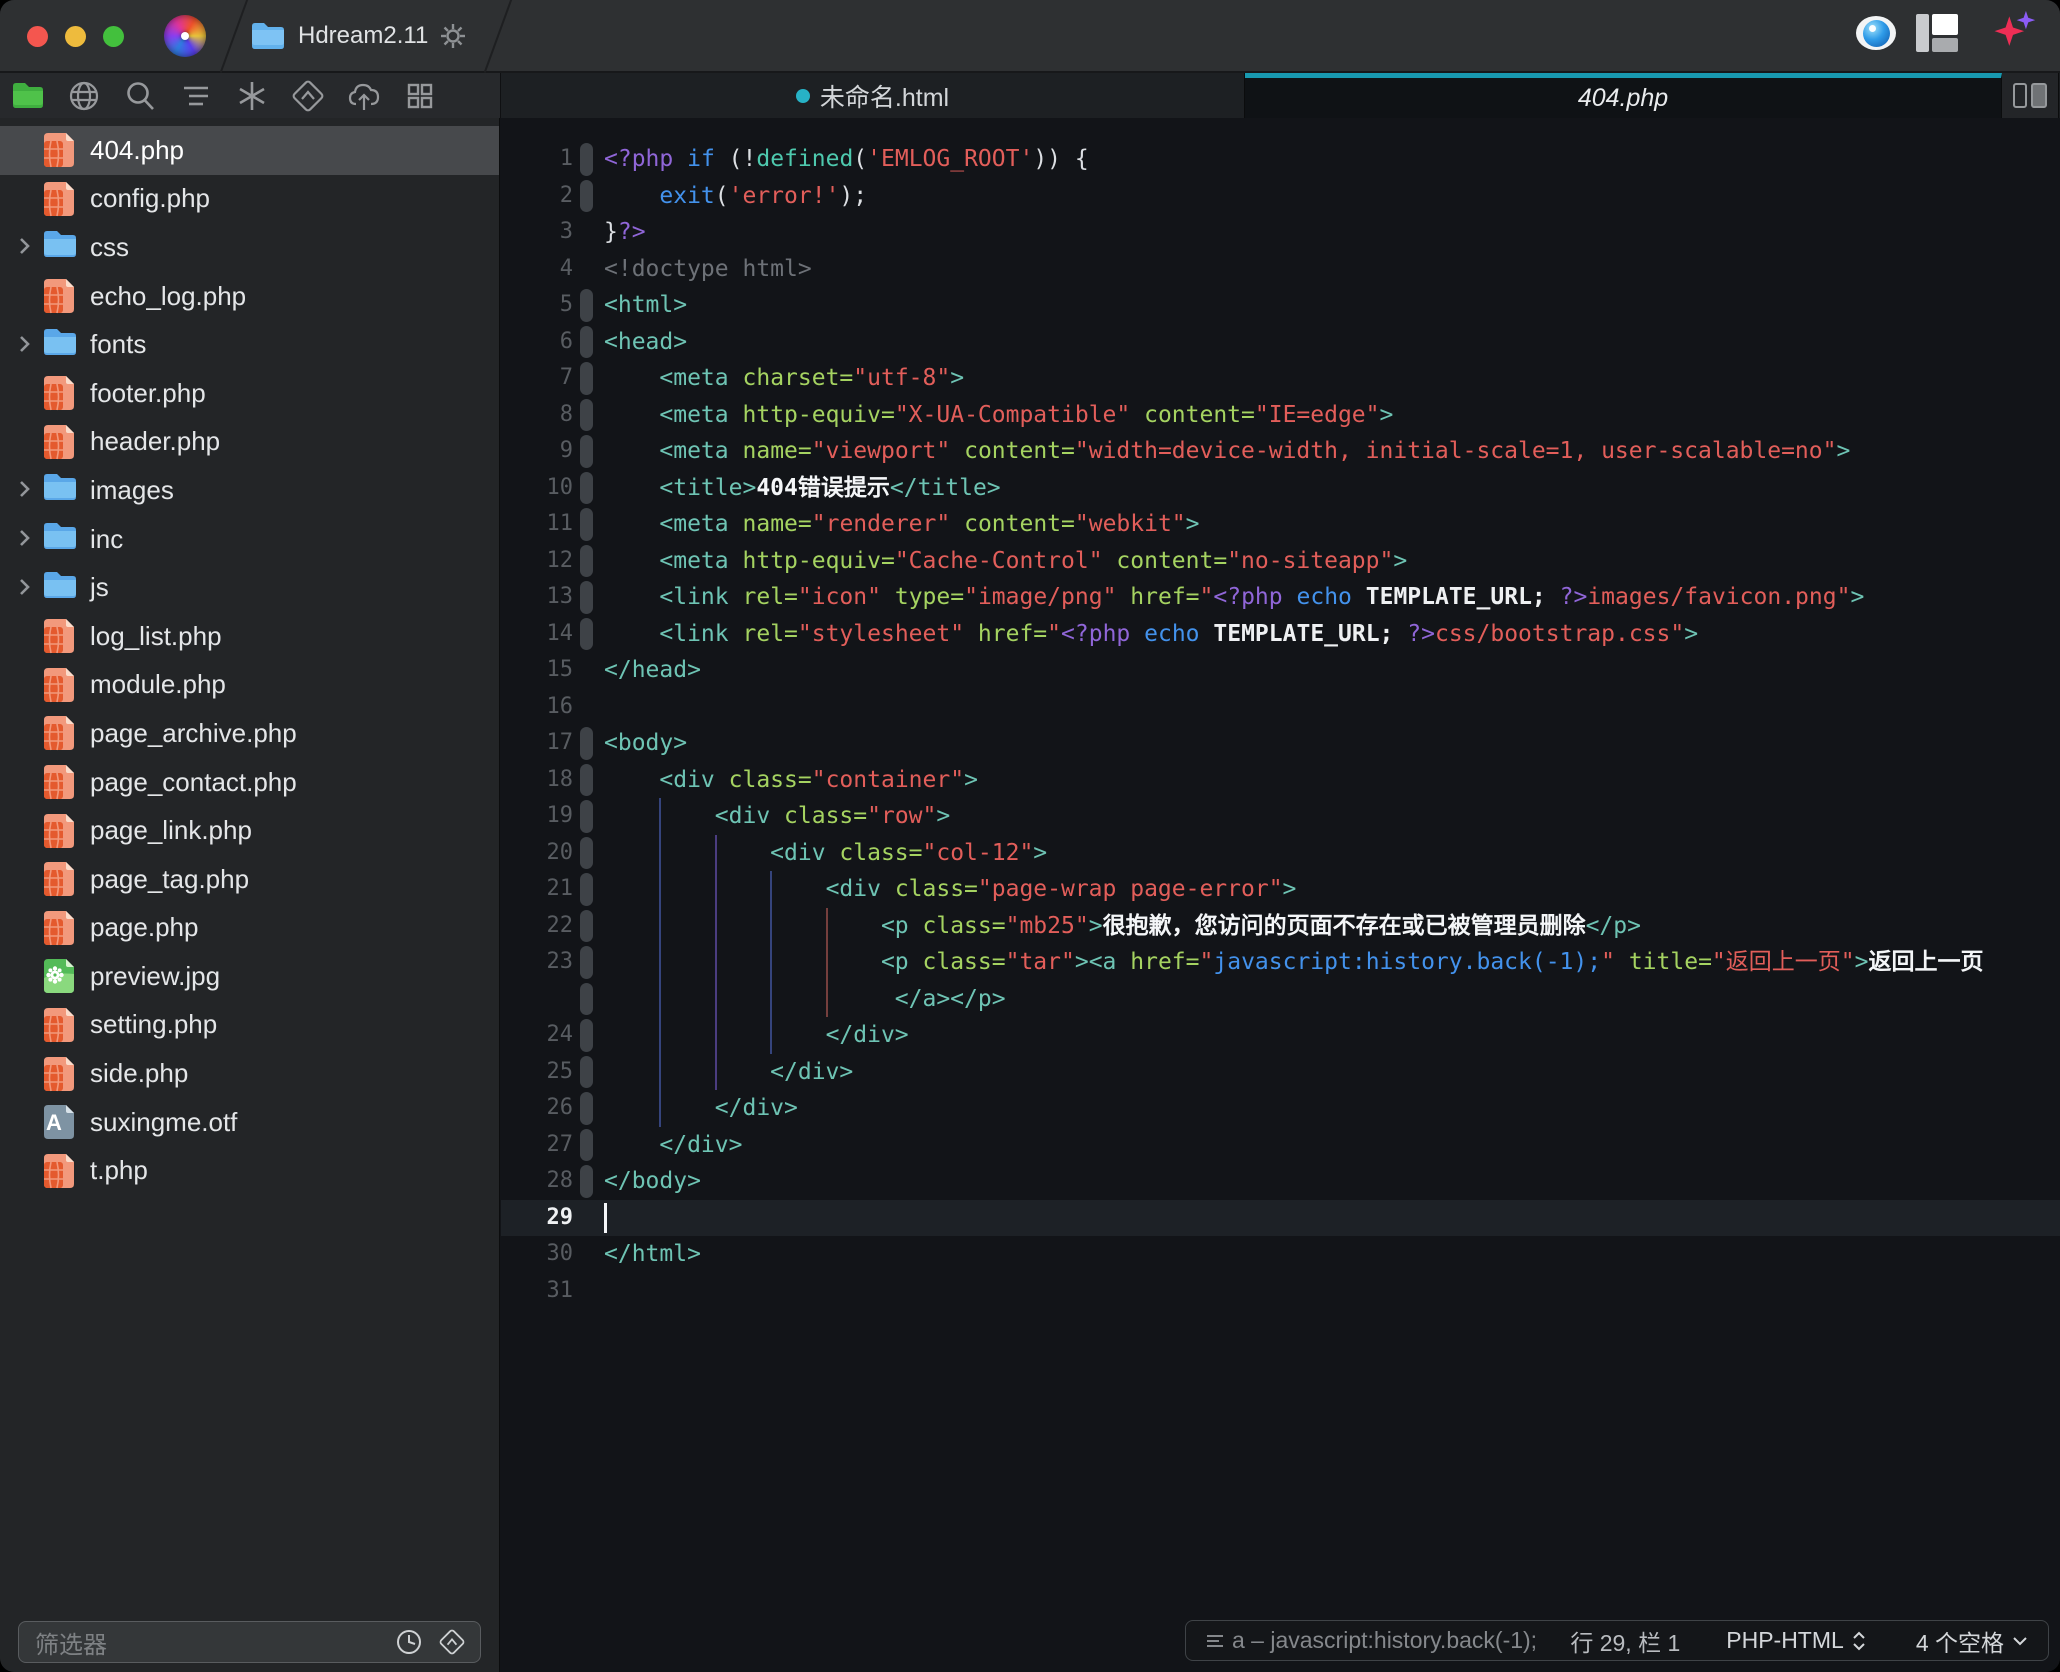 The width and height of the screenshot is (2060, 1672). I want to click on file-row-page_archive.php: page_archive.php, so click(249, 733).